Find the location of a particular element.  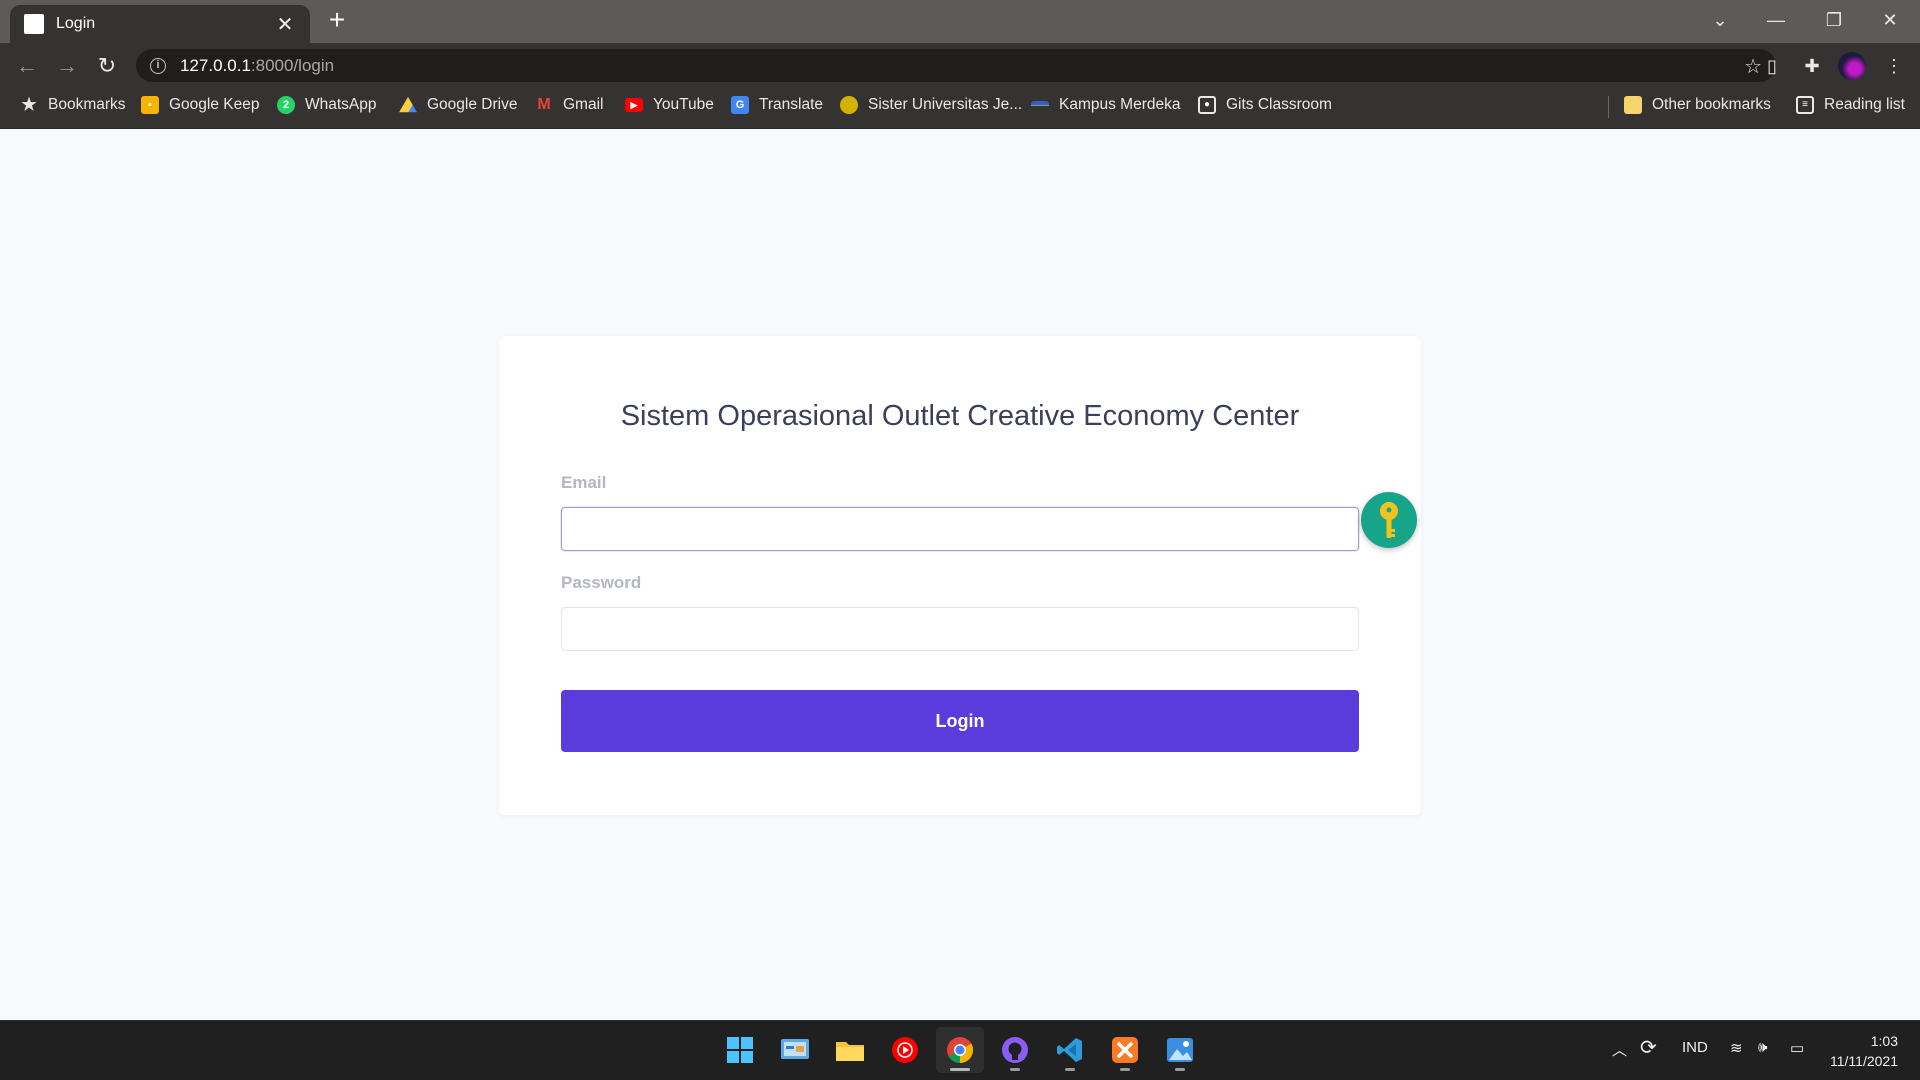

windows-taskbar: ︿ ⟳ IND ≋ 🕪 ▭ 1:03 11/11/2021 is located at coordinates (960, 1050).